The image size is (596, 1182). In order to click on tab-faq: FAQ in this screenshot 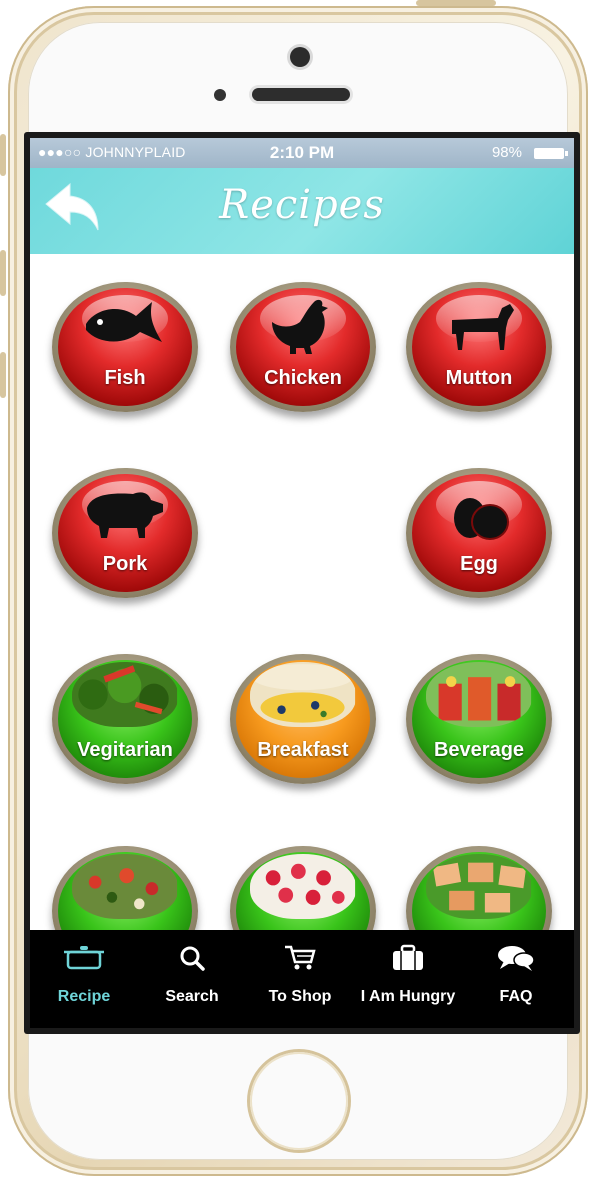, I will do `click(516, 979)`.